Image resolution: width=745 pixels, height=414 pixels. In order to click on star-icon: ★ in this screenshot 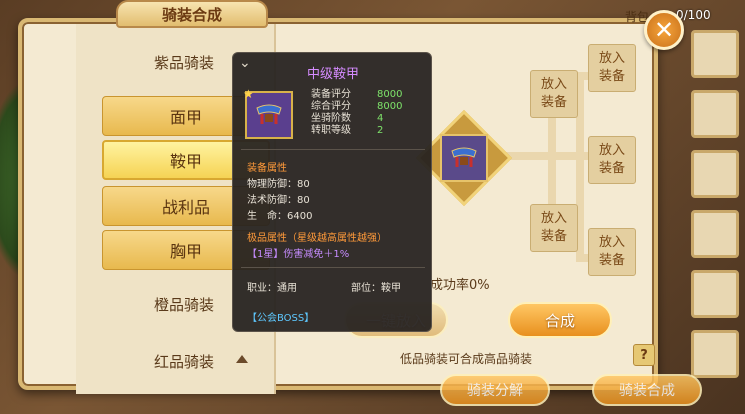, I will do `click(248, 94)`.